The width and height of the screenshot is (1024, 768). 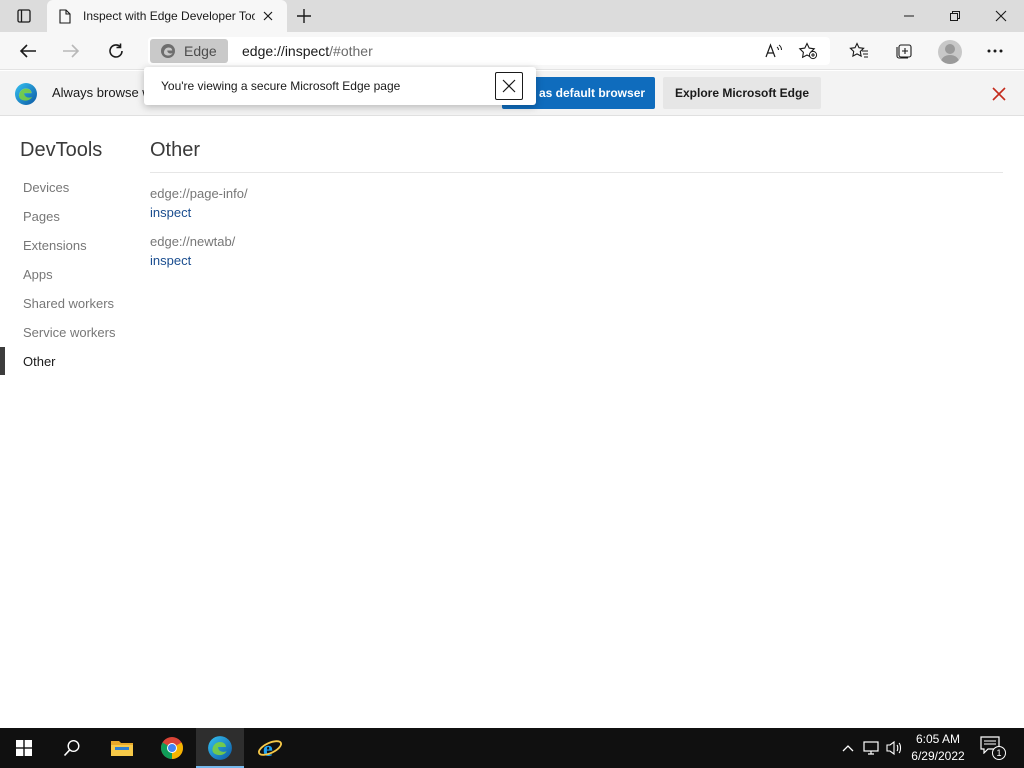 What do you see at coordinates (69, 332) in the screenshot?
I see `sidebar-item-service-workers: Service workers` at bounding box center [69, 332].